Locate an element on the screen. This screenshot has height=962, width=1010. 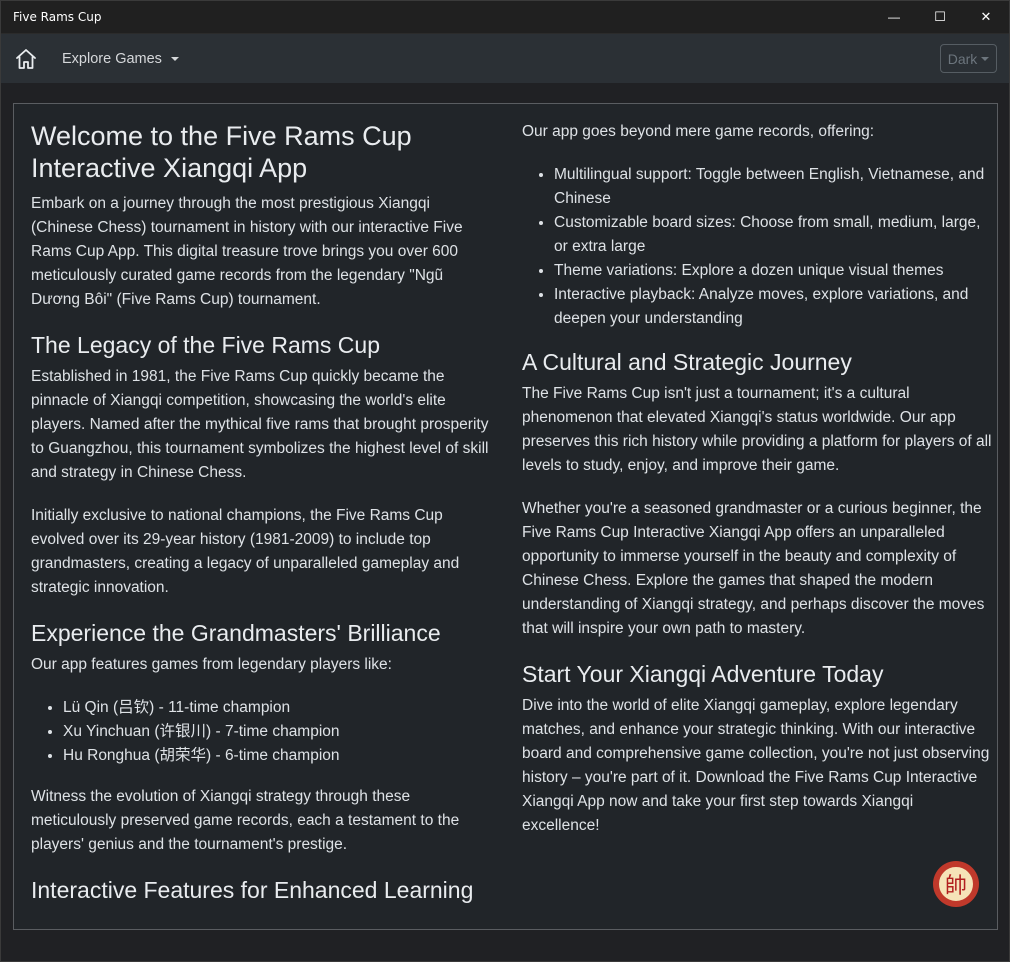
xiangqi-general-button: 帥 is located at coordinates (956, 884).